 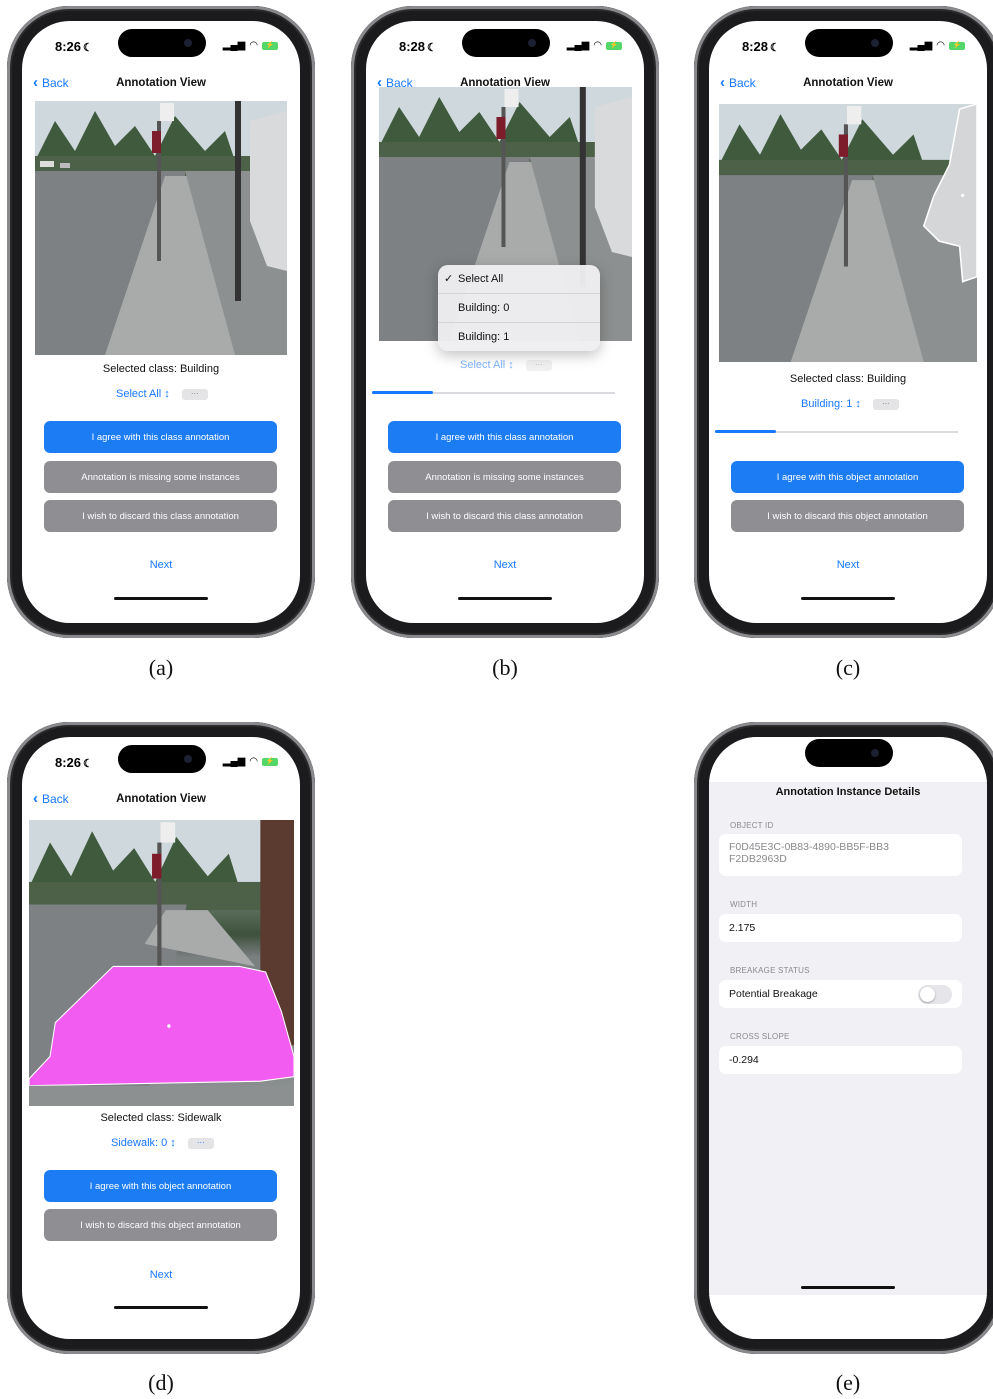 I want to click on checkmark-icon: ✓, so click(x=449, y=279).